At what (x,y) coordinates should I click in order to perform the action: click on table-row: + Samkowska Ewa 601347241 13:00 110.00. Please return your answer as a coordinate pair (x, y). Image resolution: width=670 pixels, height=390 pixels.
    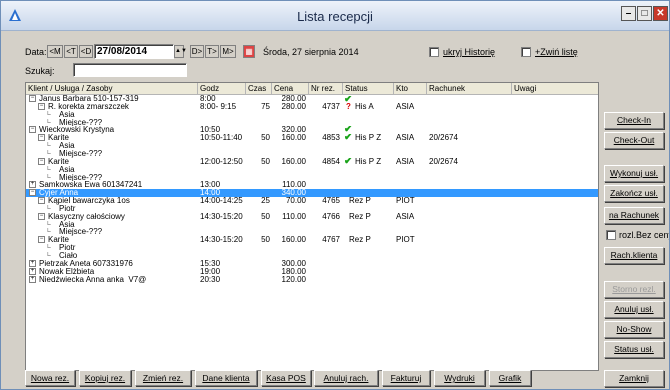
    Looking at the image, I should click on (312, 185).